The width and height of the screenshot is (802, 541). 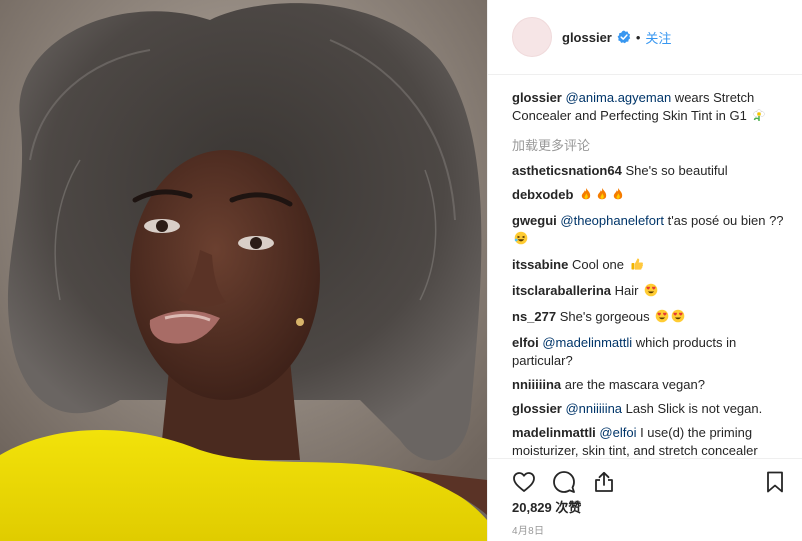 What do you see at coordinates (521, 240) in the screenshot?
I see `laughing-emoji-icon` at bounding box center [521, 240].